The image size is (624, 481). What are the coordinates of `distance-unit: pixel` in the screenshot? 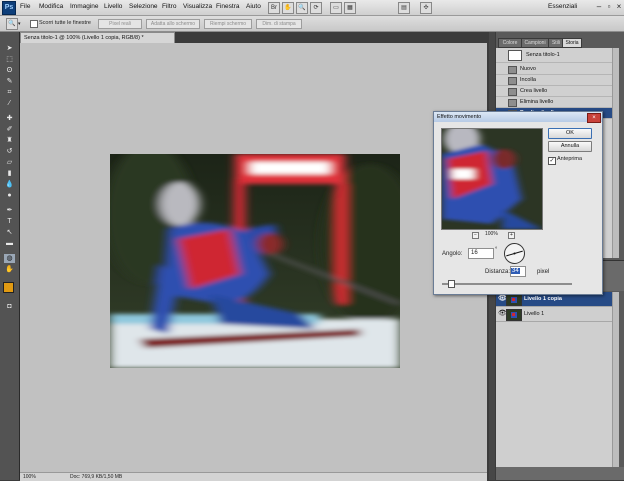 It's located at (543, 272).